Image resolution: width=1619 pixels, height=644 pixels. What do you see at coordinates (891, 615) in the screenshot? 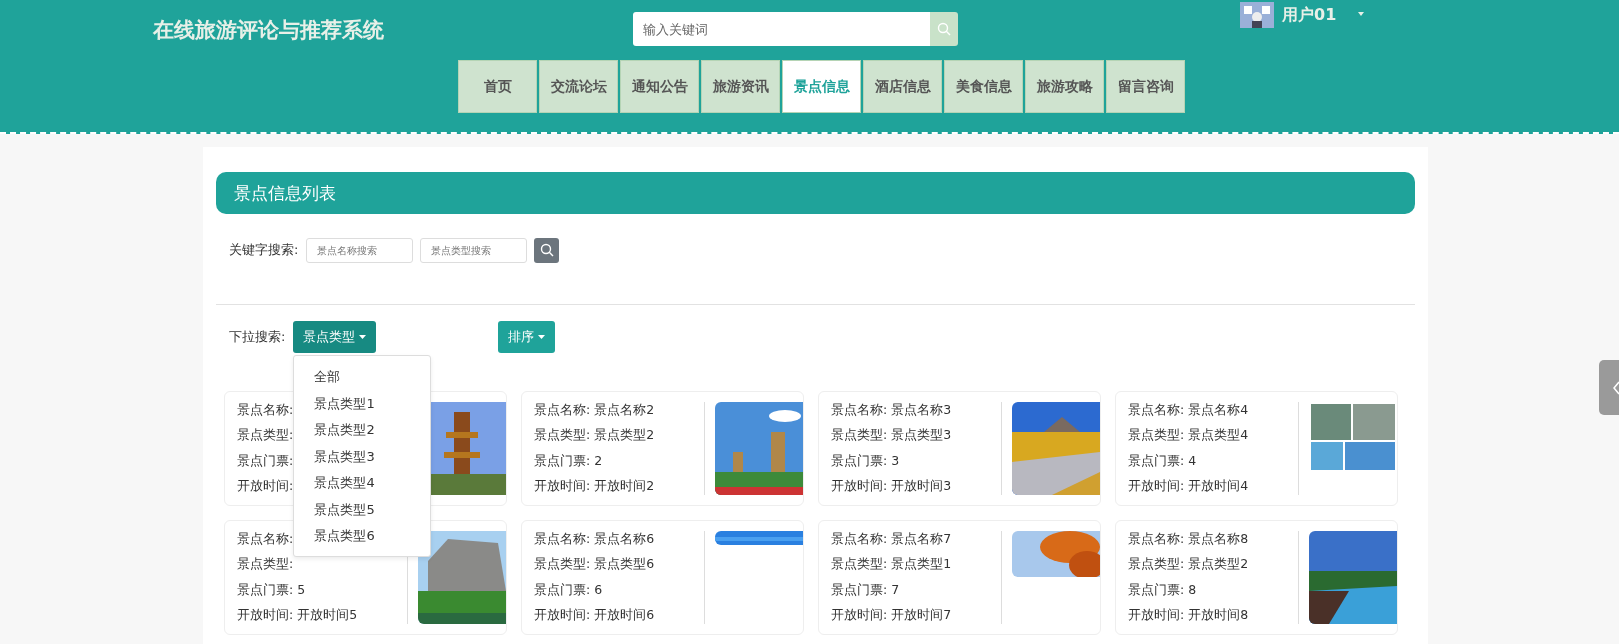
I see `card-field: 开放时间: 开放时间7` at bounding box center [891, 615].